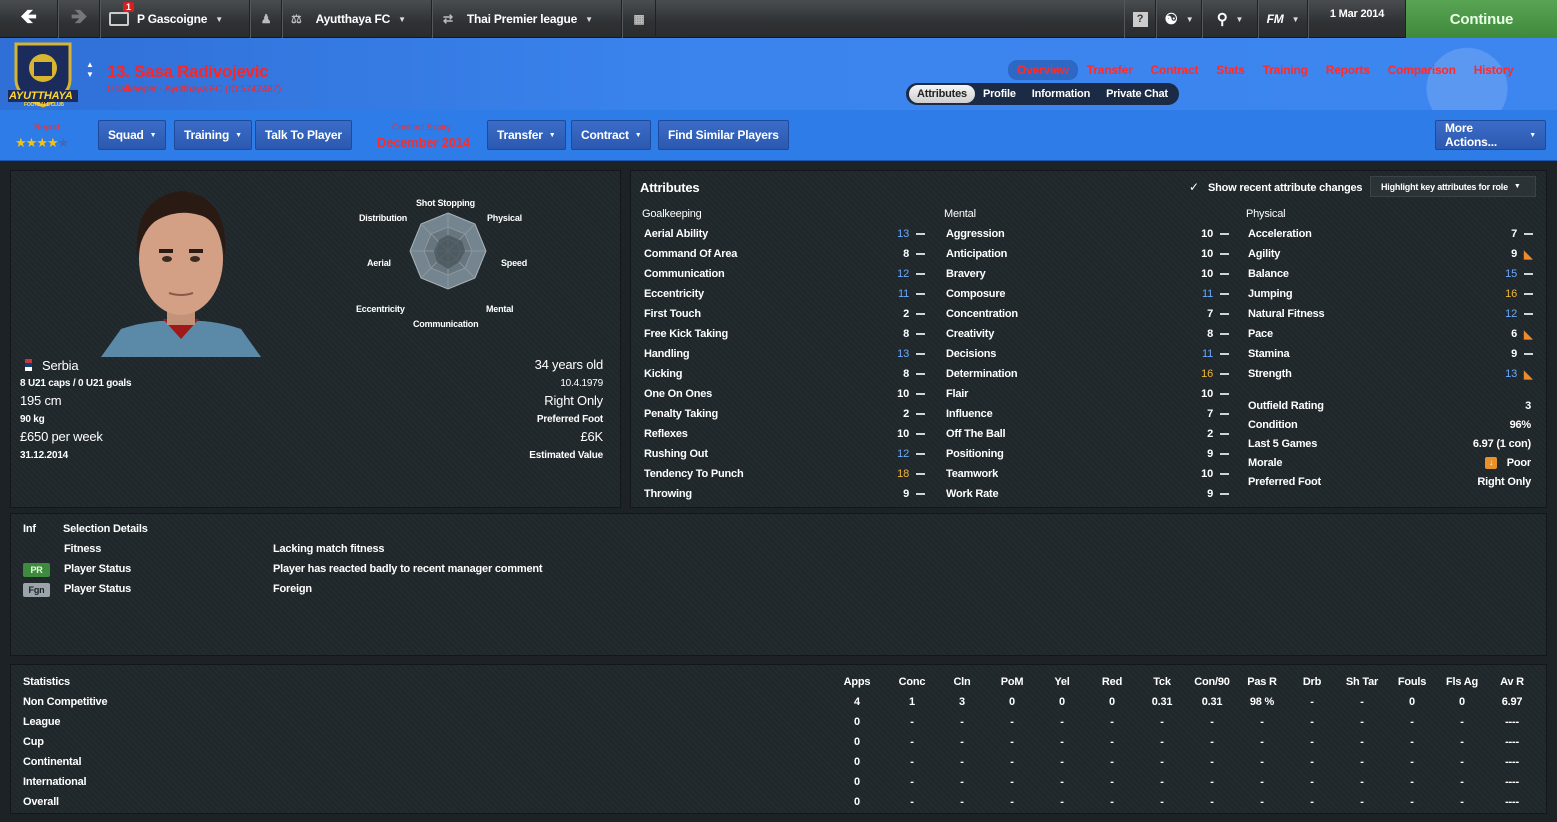  Describe the element at coordinates (1494, 70) in the screenshot. I see `tab-history: History` at that location.